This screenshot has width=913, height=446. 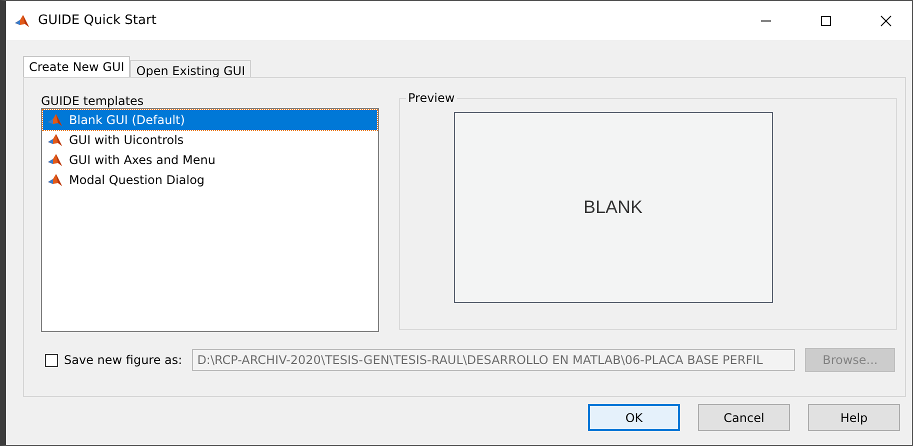 What do you see at coordinates (634, 417) in the screenshot?
I see `dialog-button: OK` at bounding box center [634, 417].